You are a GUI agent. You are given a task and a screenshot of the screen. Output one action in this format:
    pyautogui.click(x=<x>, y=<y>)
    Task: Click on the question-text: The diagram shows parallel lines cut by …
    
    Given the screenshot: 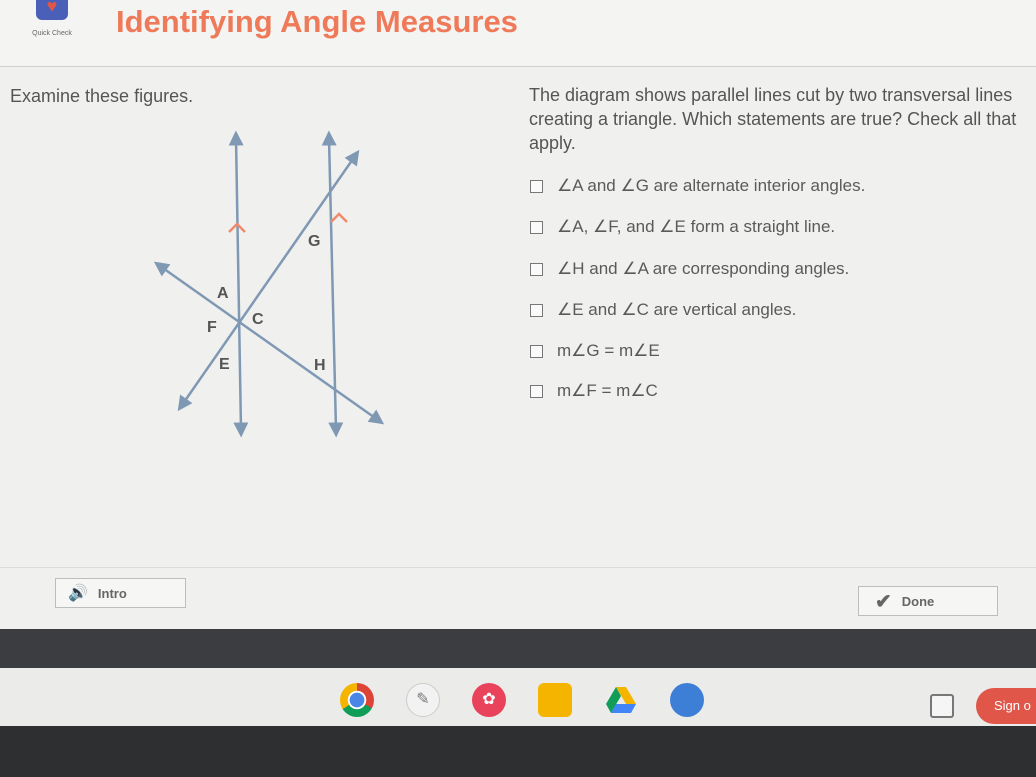 What is the action you would take?
    pyautogui.click(x=773, y=119)
    